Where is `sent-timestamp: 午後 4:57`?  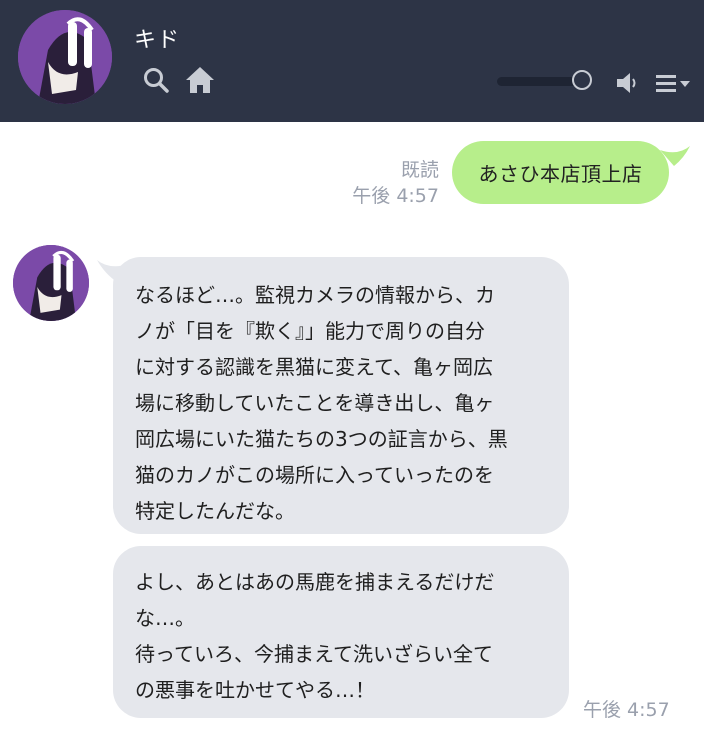
sent-timestamp: 午後 4:57 is located at coordinates (395, 196).